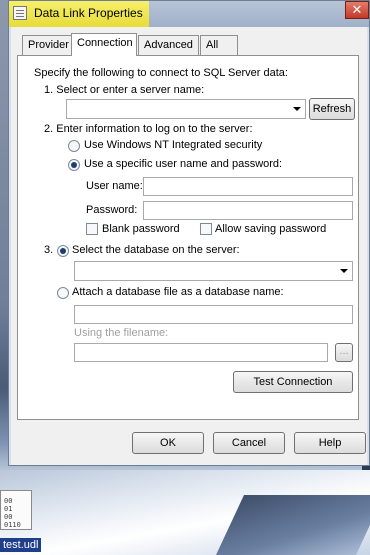 The height and width of the screenshot is (555, 370). Describe the element at coordinates (206, 229) in the screenshot. I see `allow-saving-password-checkbox` at that location.